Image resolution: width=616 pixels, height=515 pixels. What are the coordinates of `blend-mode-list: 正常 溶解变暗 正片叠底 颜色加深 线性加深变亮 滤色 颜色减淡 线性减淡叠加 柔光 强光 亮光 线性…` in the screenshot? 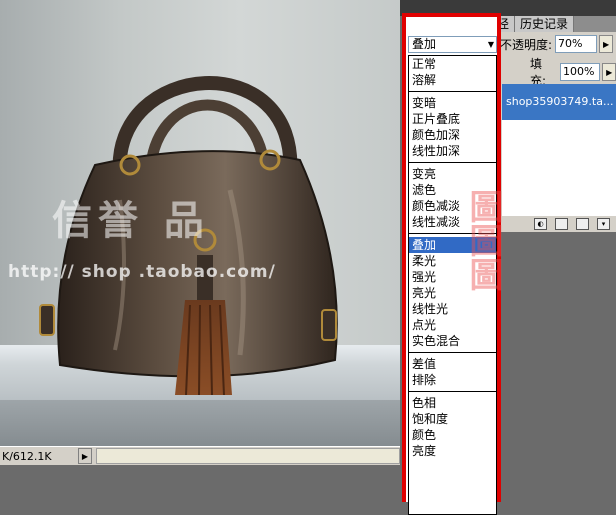 It's located at (452, 285).